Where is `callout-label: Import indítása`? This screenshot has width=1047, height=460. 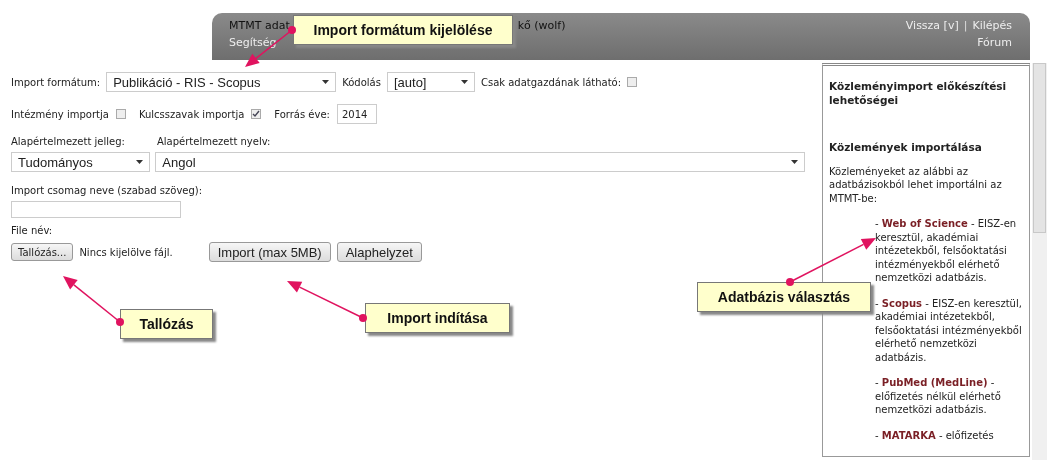
callout-label: Import indítása is located at coordinates (437, 318).